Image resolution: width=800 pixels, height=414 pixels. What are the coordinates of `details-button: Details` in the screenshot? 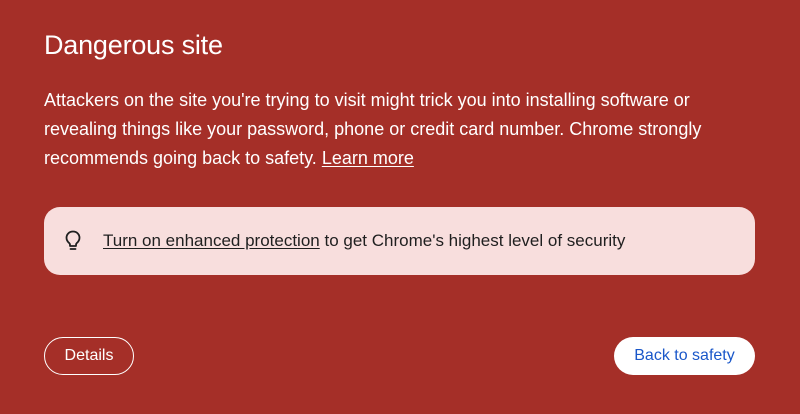 It's located at (89, 356).